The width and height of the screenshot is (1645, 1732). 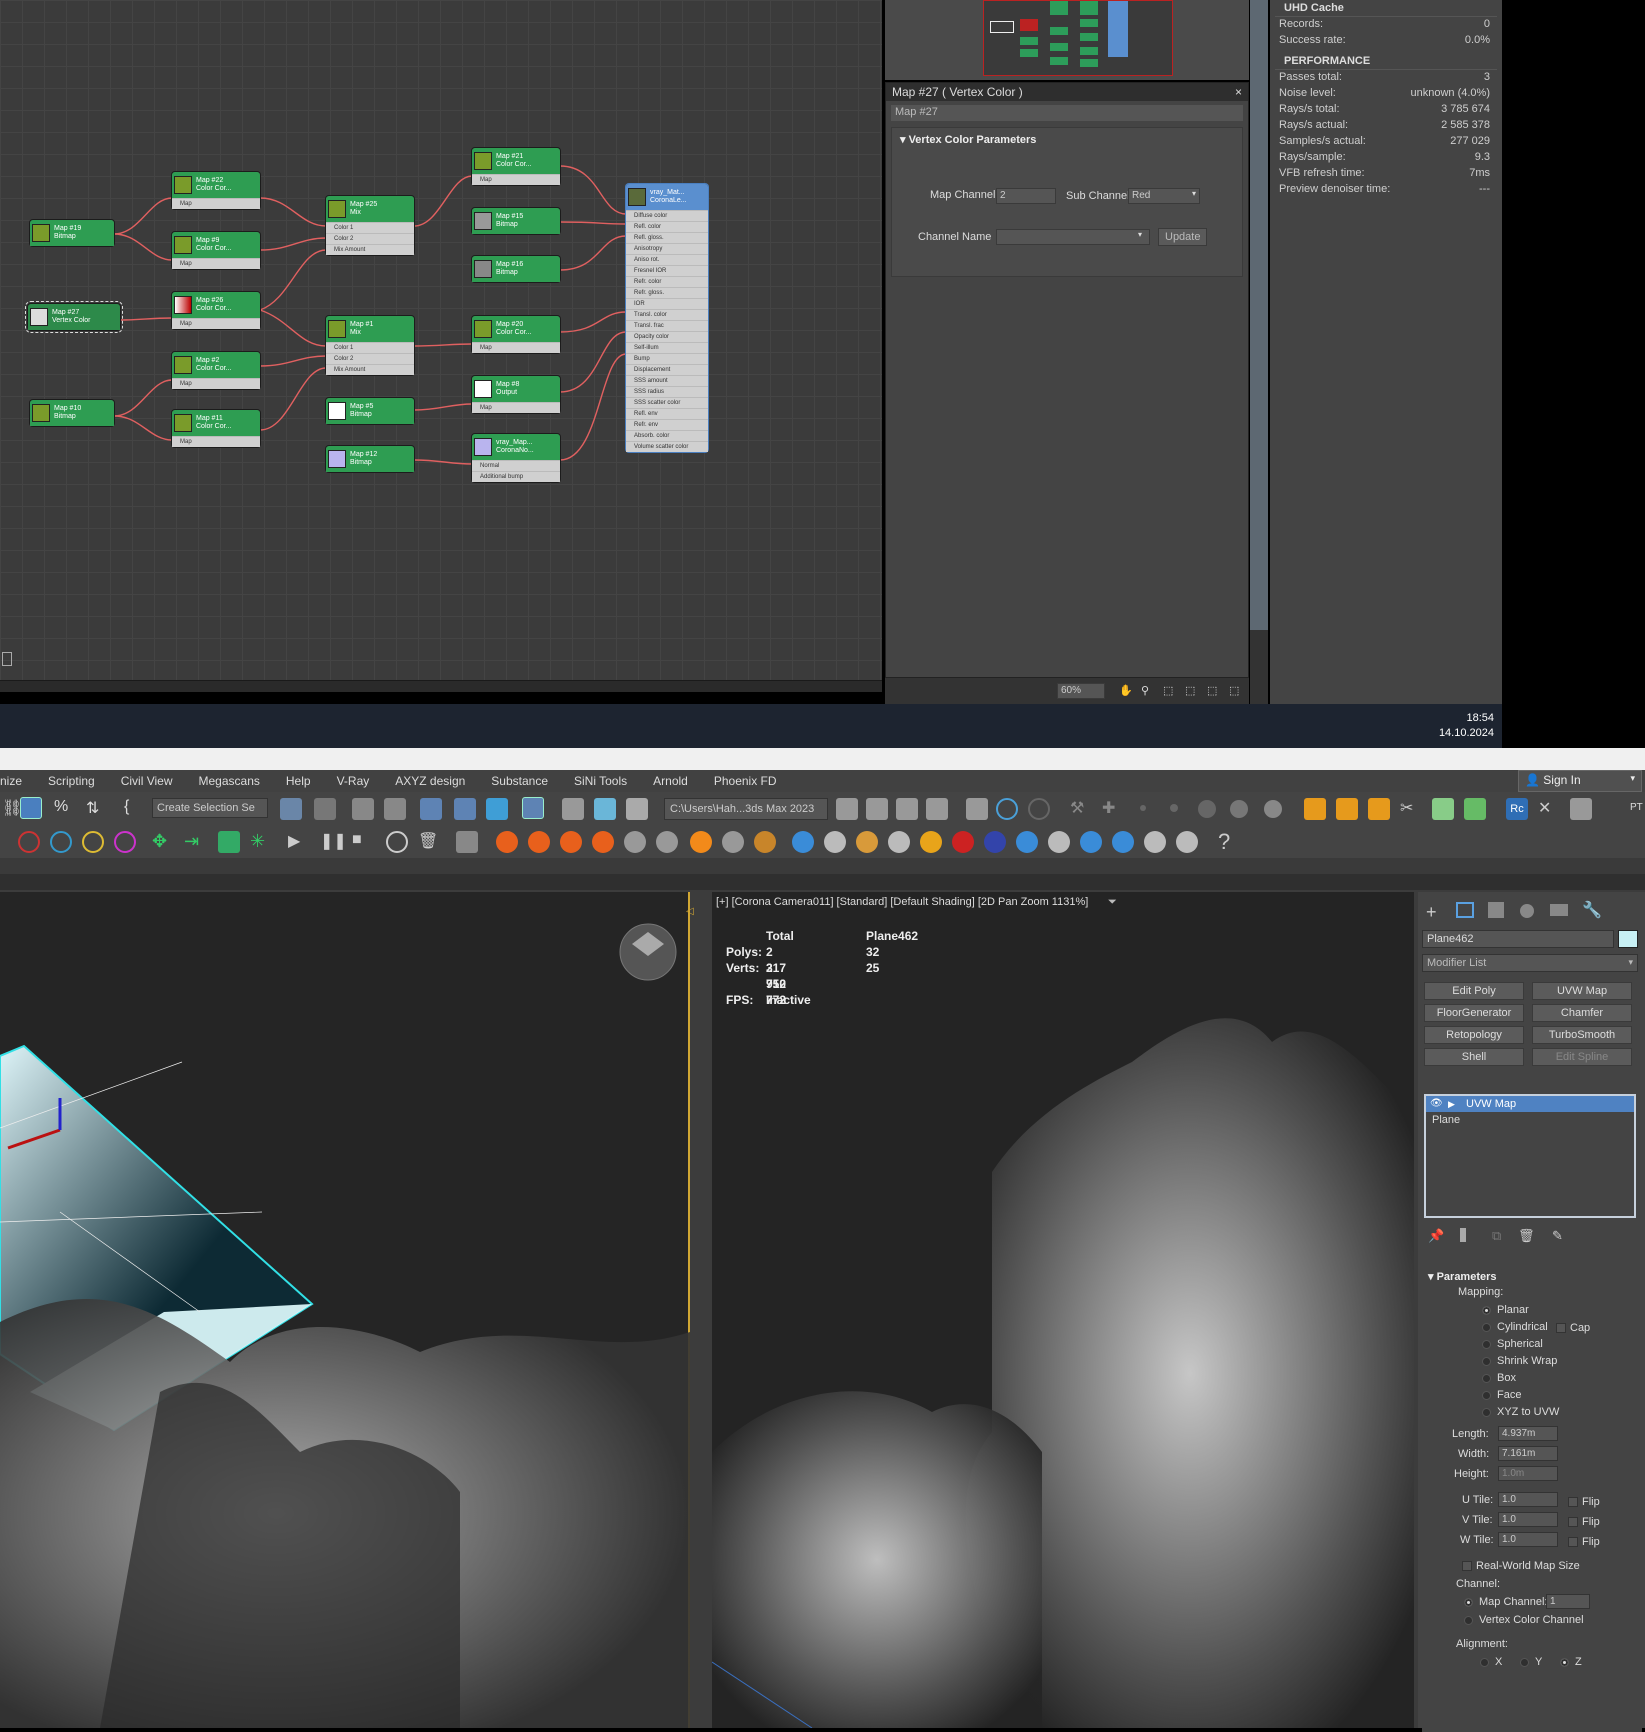 What do you see at coordinates (1531, 1662) in the screenshot?
I see `align-y-radio: Y` at bounding box center [1531, 1662].